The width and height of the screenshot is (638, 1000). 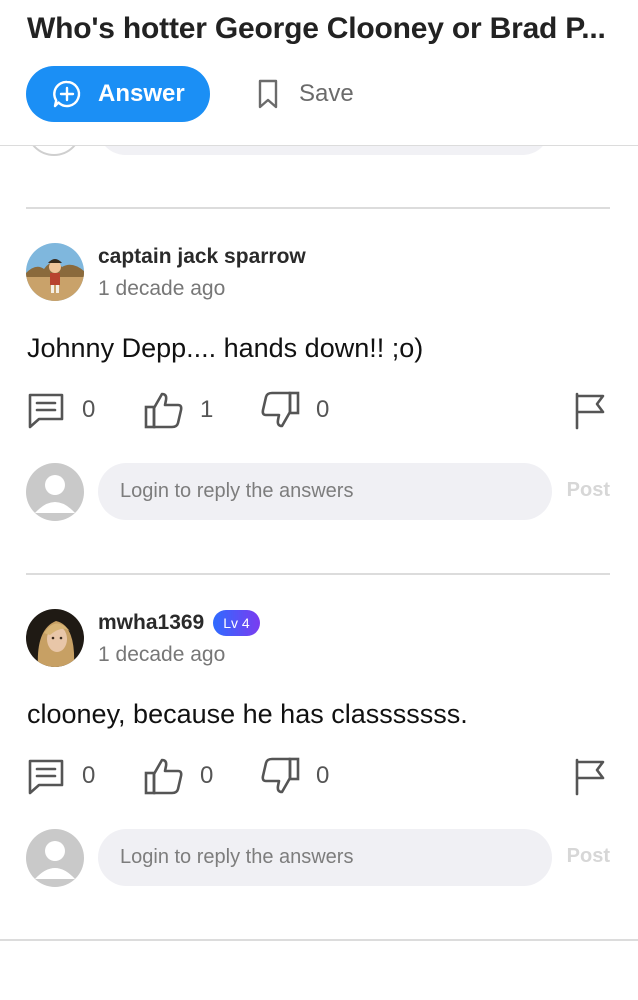 I want to click on answer-text: Johnny Depp.... hands down!! ;o), so click(x=225, y=348).